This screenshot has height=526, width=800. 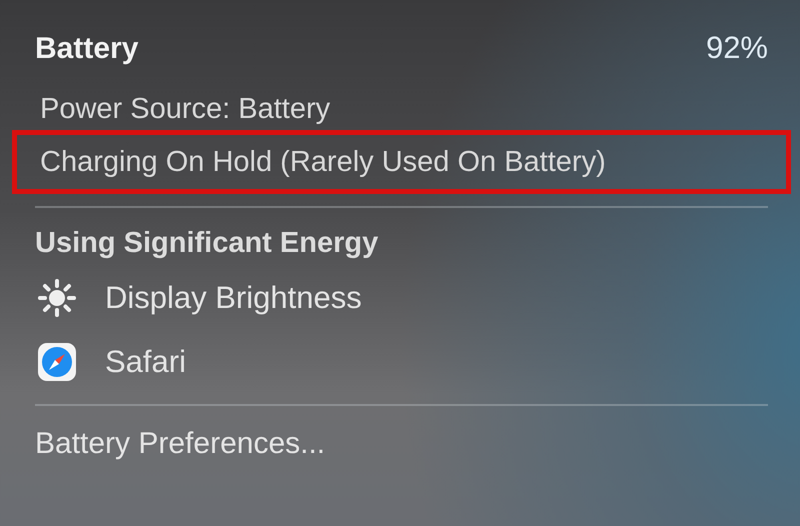 I want to click on section-heading: Using Significant Energy, so click(x=207, y=243).